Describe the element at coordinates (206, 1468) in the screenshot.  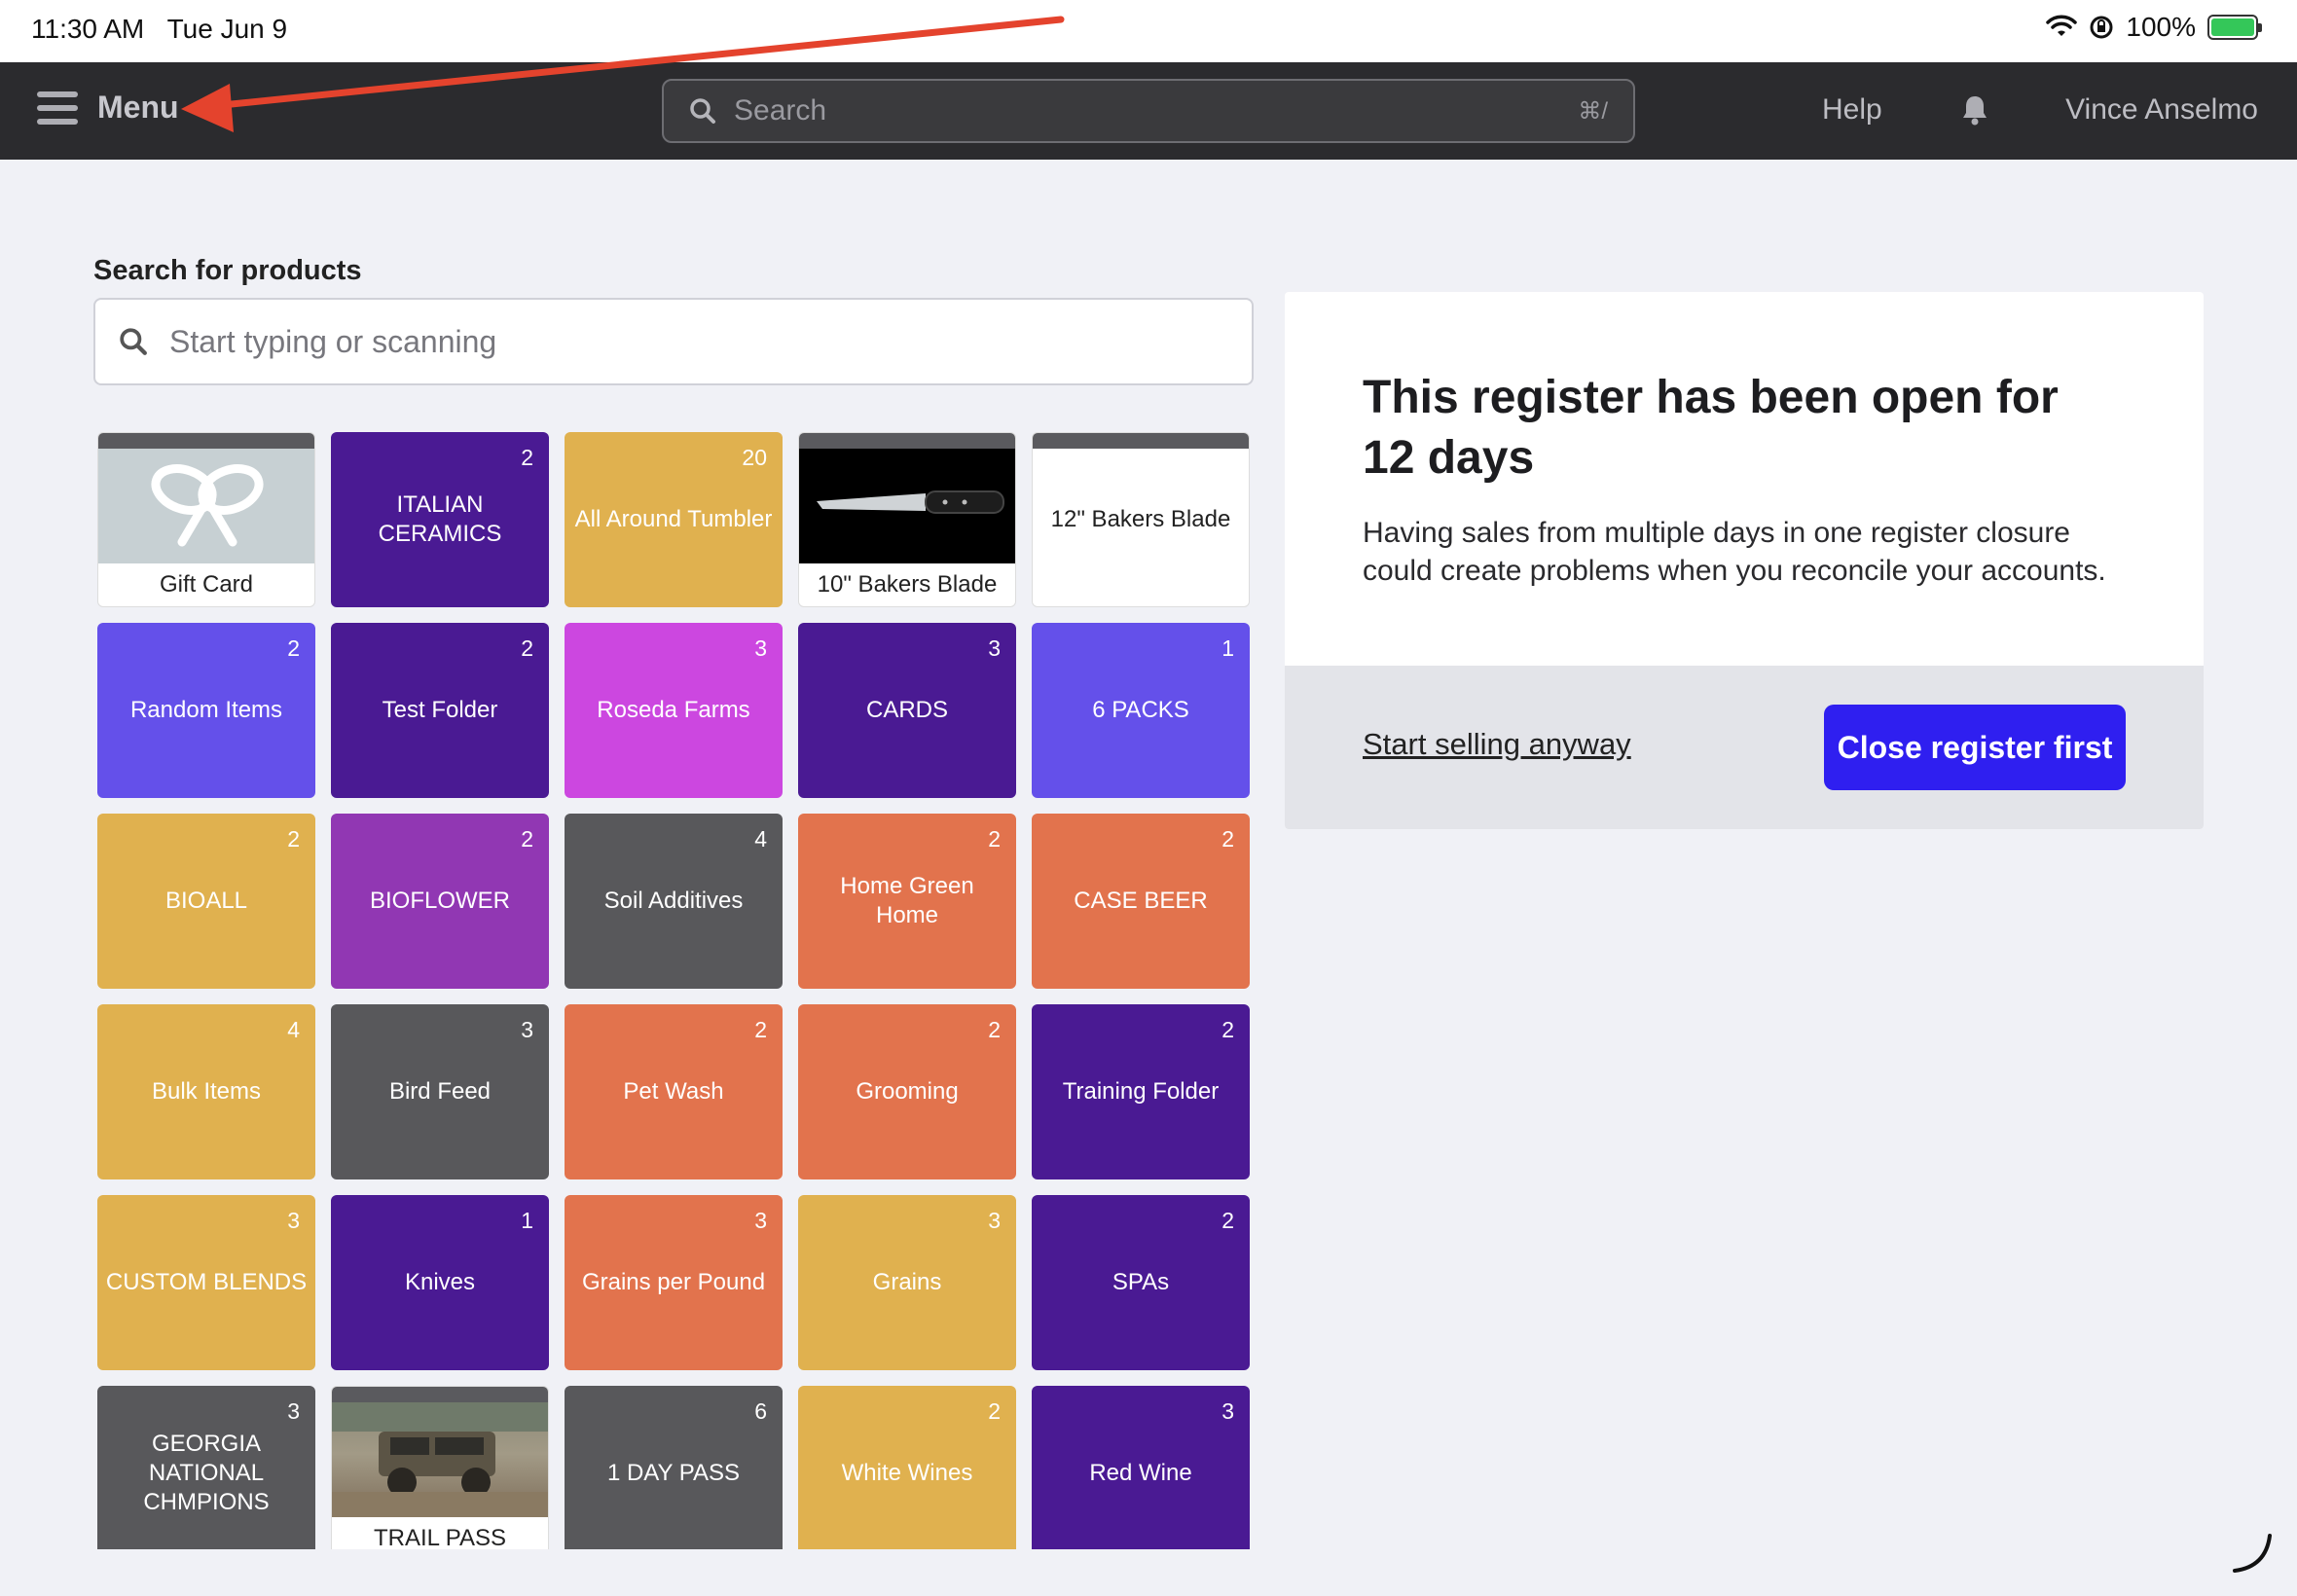
I see `product-tile-georgia-national-chmpions: GEORGIA NATIONAL CHMPIONS 3` at that location.